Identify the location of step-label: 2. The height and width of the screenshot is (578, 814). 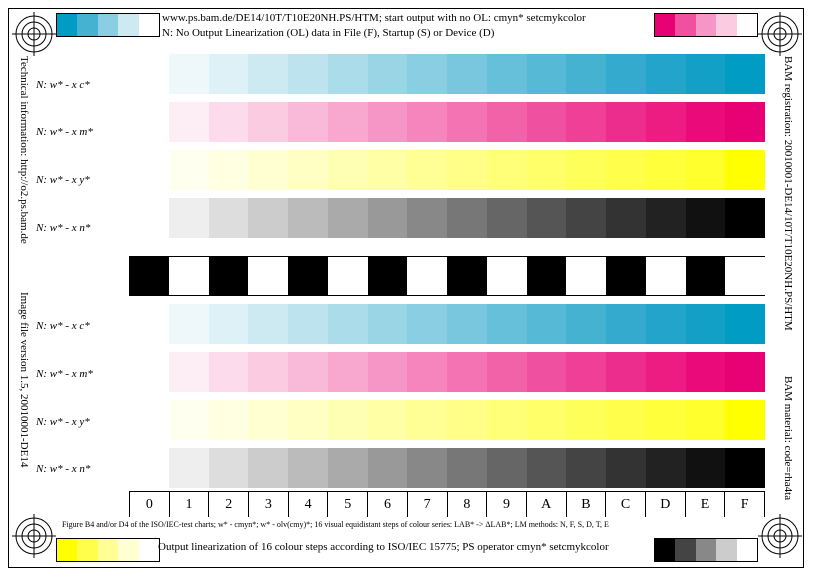
(228, 504).